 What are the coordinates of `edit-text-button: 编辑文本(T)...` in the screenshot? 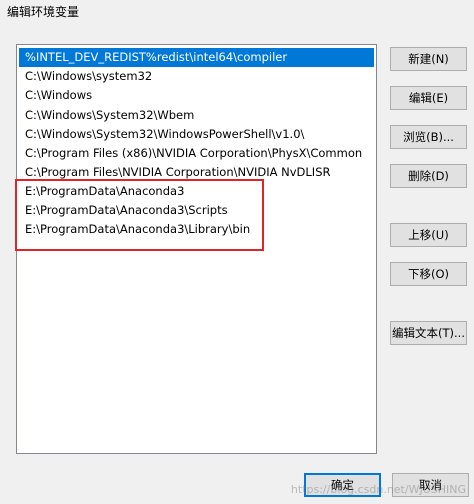 It's located at (428, 333).